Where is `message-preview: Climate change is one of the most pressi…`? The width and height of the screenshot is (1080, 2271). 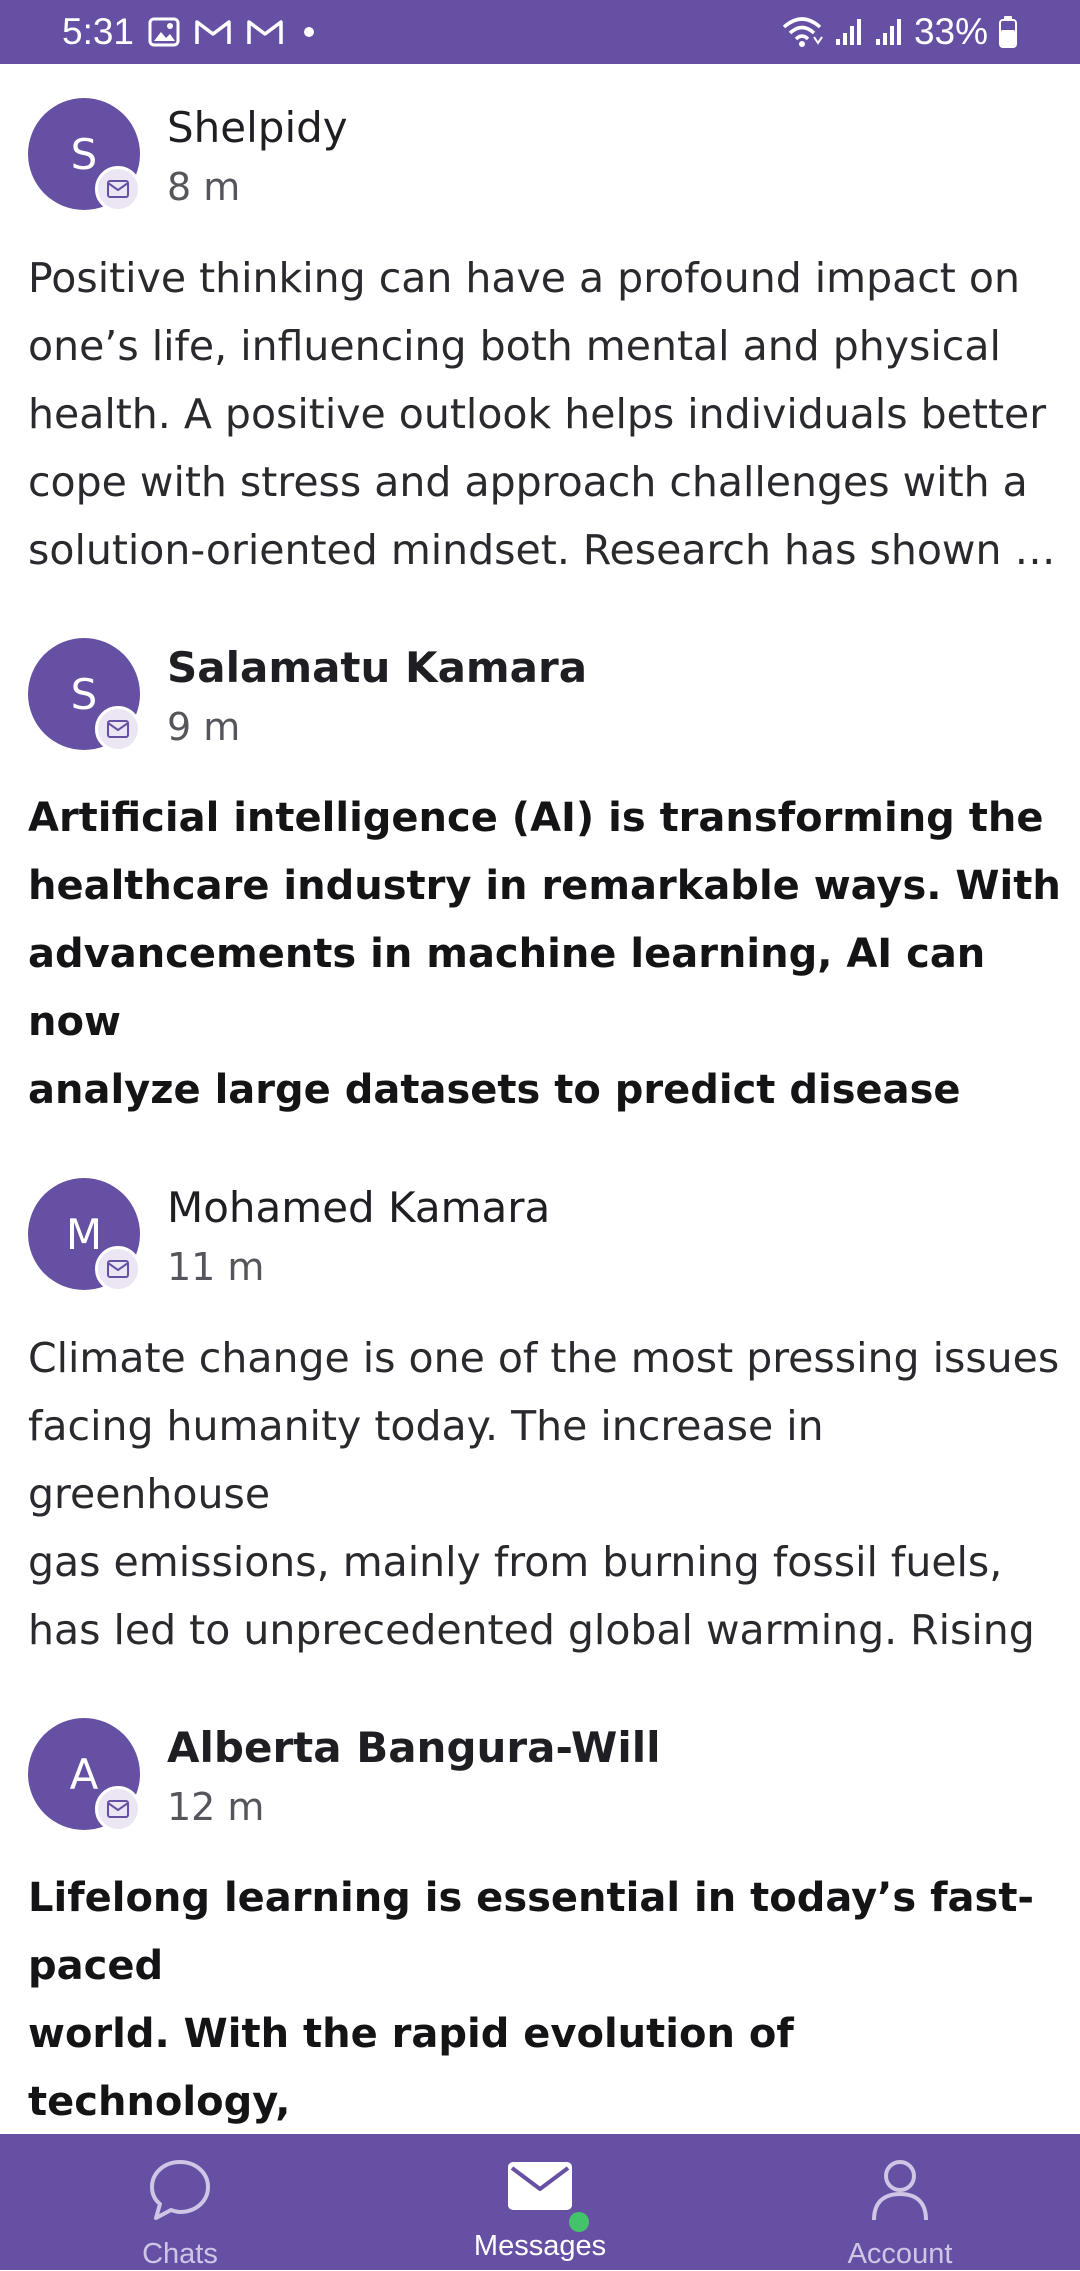
message-preview: Climate change is one of the most pressi… is located at coordinates (544, 1494).